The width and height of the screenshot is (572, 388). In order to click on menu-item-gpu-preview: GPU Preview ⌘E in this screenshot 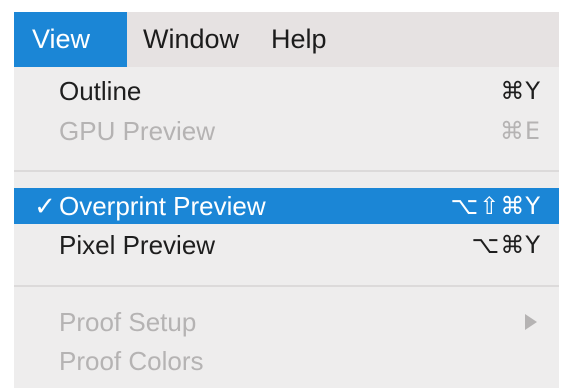, I will do `click(286, 131)`.